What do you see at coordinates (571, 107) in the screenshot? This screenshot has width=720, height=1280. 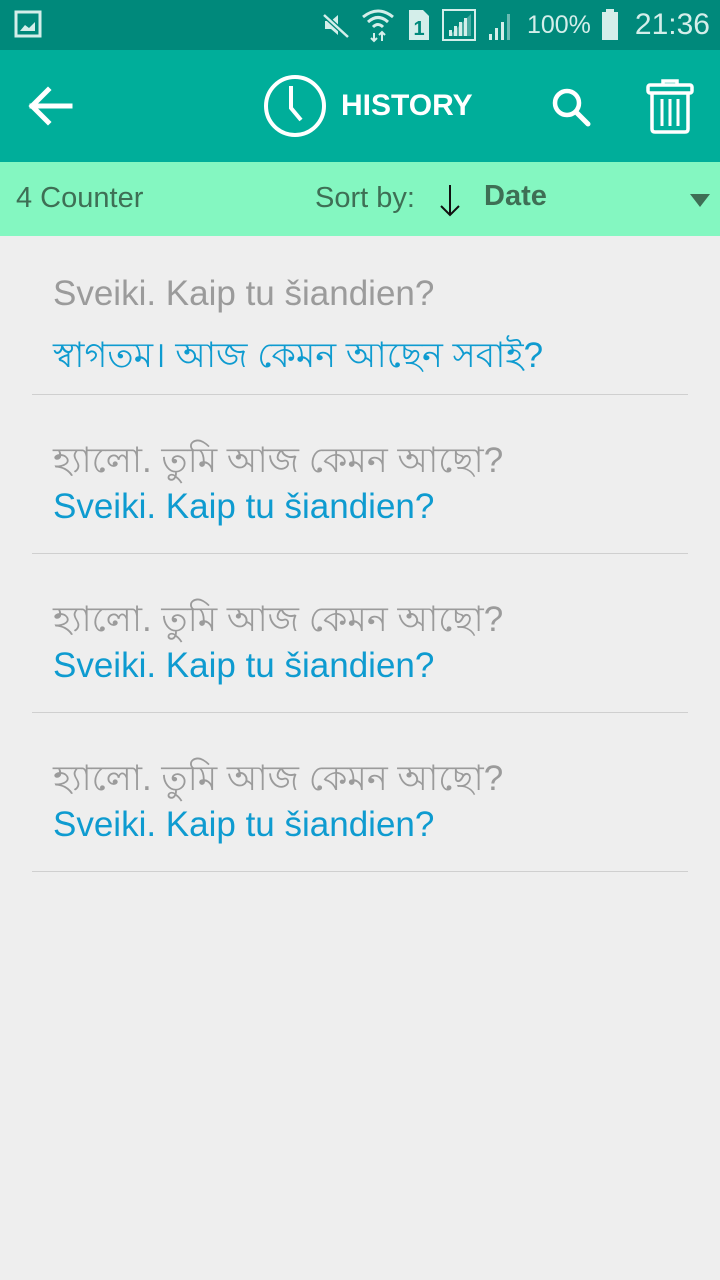 I see `search-icon` at bounding box center [571, 107].